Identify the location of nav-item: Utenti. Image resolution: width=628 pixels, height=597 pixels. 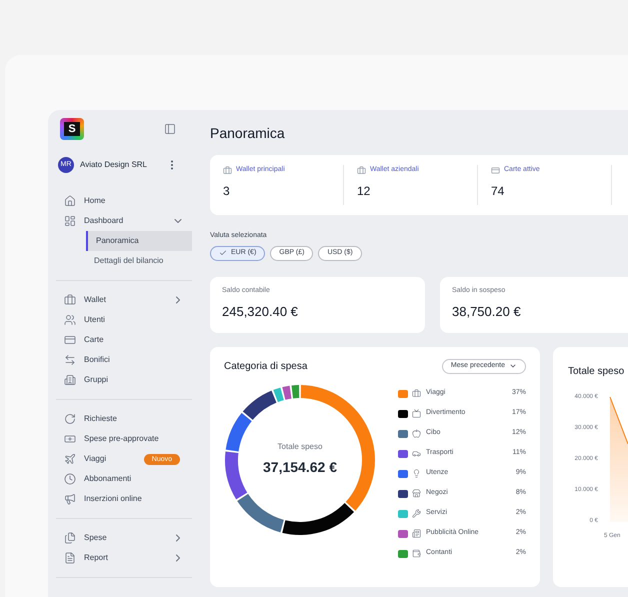
(124, 320).